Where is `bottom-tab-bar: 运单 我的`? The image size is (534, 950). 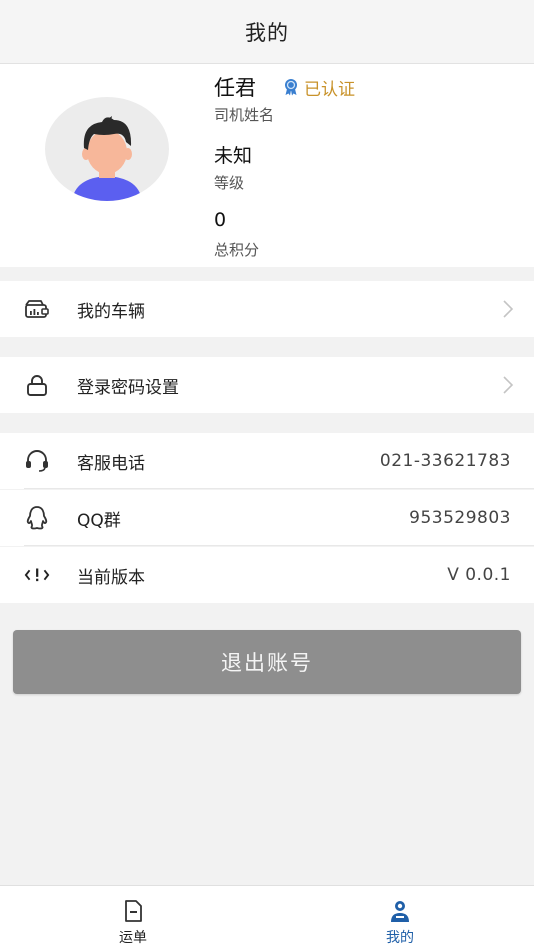
bottom-tab-bar: 运单 我的 is located at coordinates (267, 917).